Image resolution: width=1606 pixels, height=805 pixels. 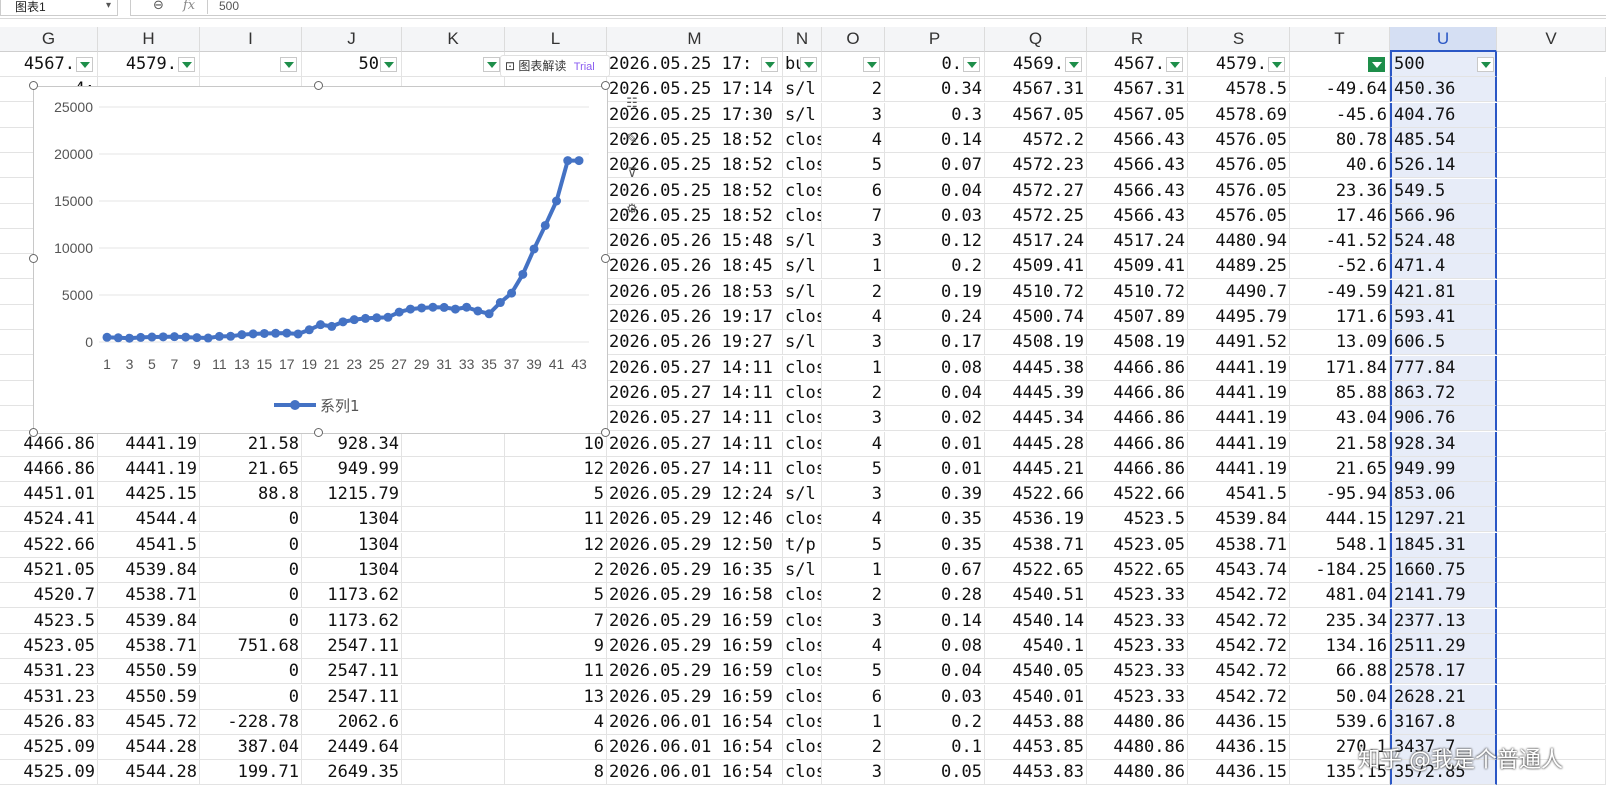 What do you see at coordinates (935, 419) in the screenshot?
I see `cell-p: 0.02` at bounding box center [935, 419].